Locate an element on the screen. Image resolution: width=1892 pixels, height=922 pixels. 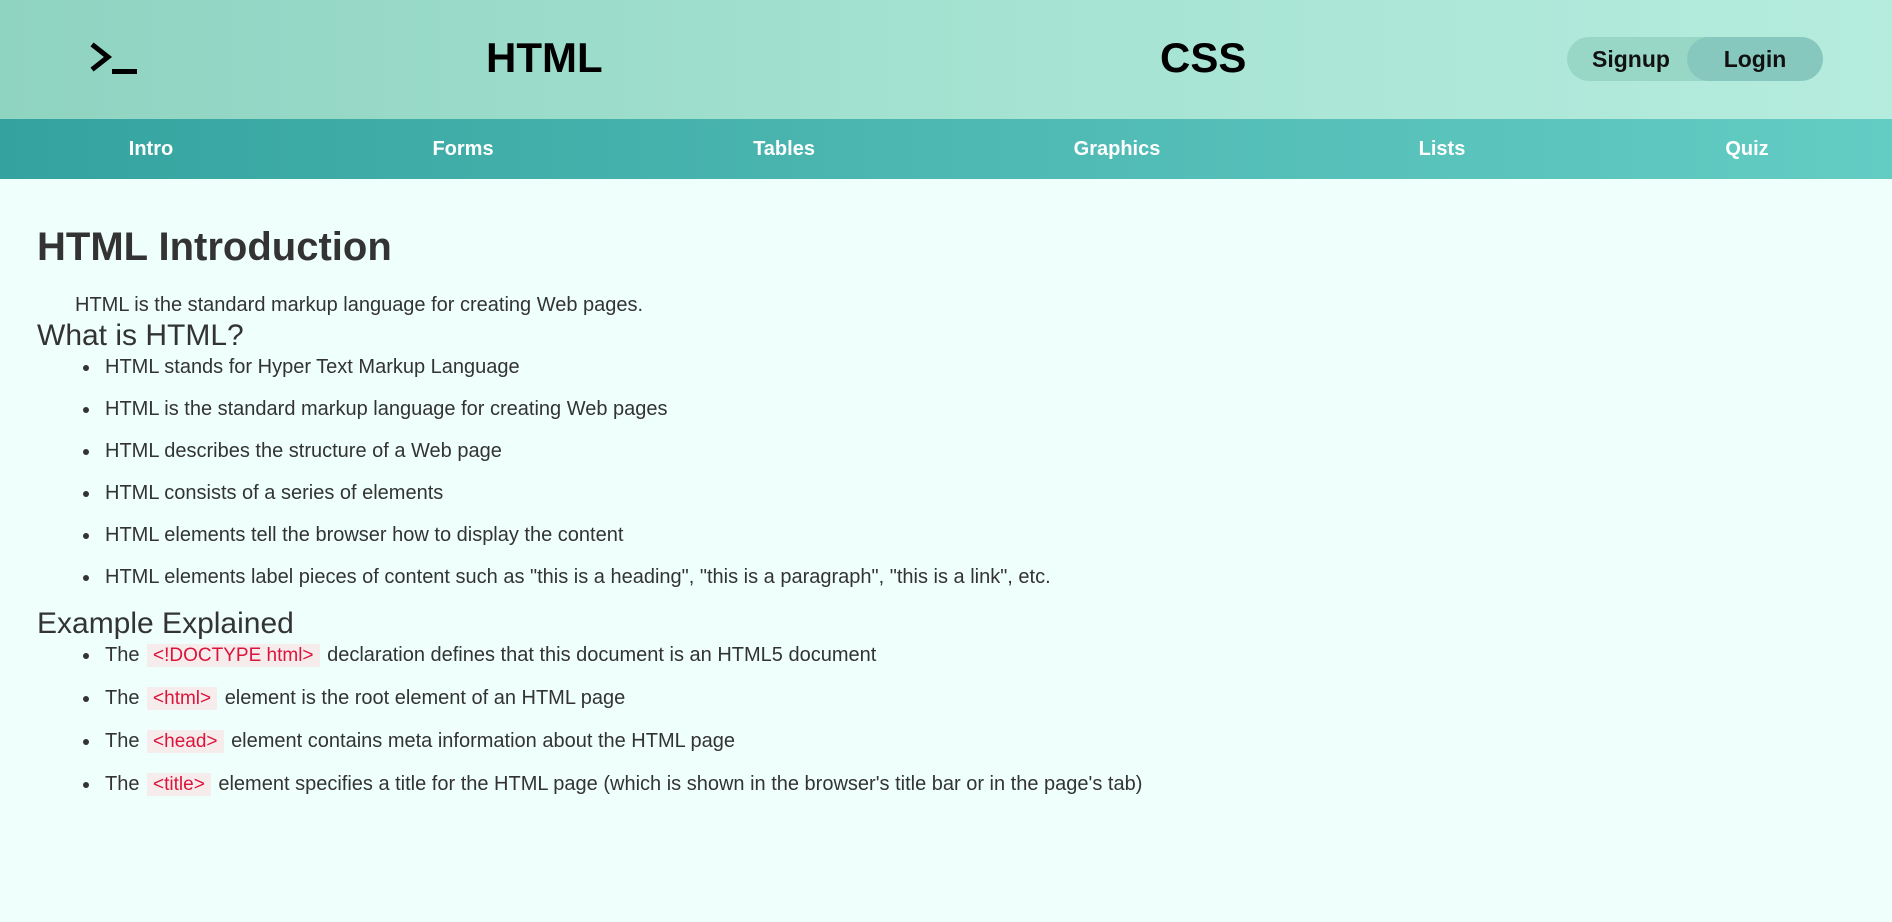
nav-item-graphics: Graphics is located at coordinates (1117, 149).